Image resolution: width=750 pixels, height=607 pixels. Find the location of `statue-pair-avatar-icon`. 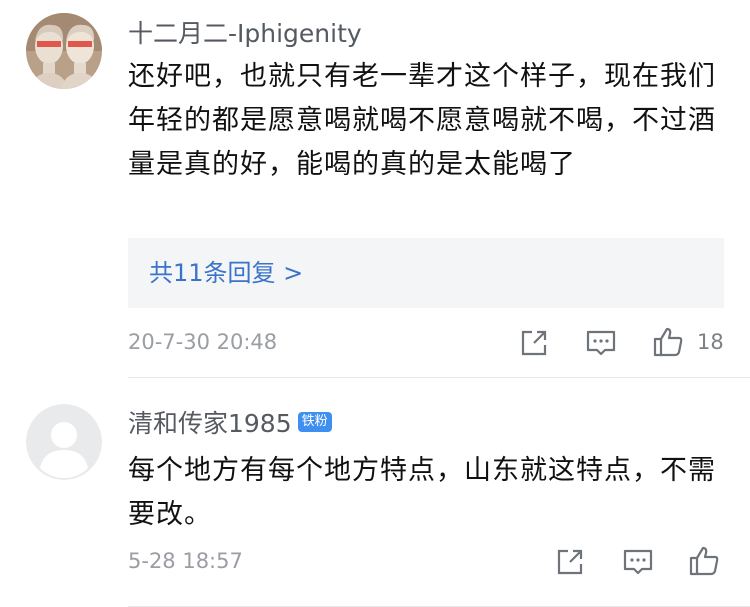

statue-pair-avatar-icon is located at coordinates (64, 51).